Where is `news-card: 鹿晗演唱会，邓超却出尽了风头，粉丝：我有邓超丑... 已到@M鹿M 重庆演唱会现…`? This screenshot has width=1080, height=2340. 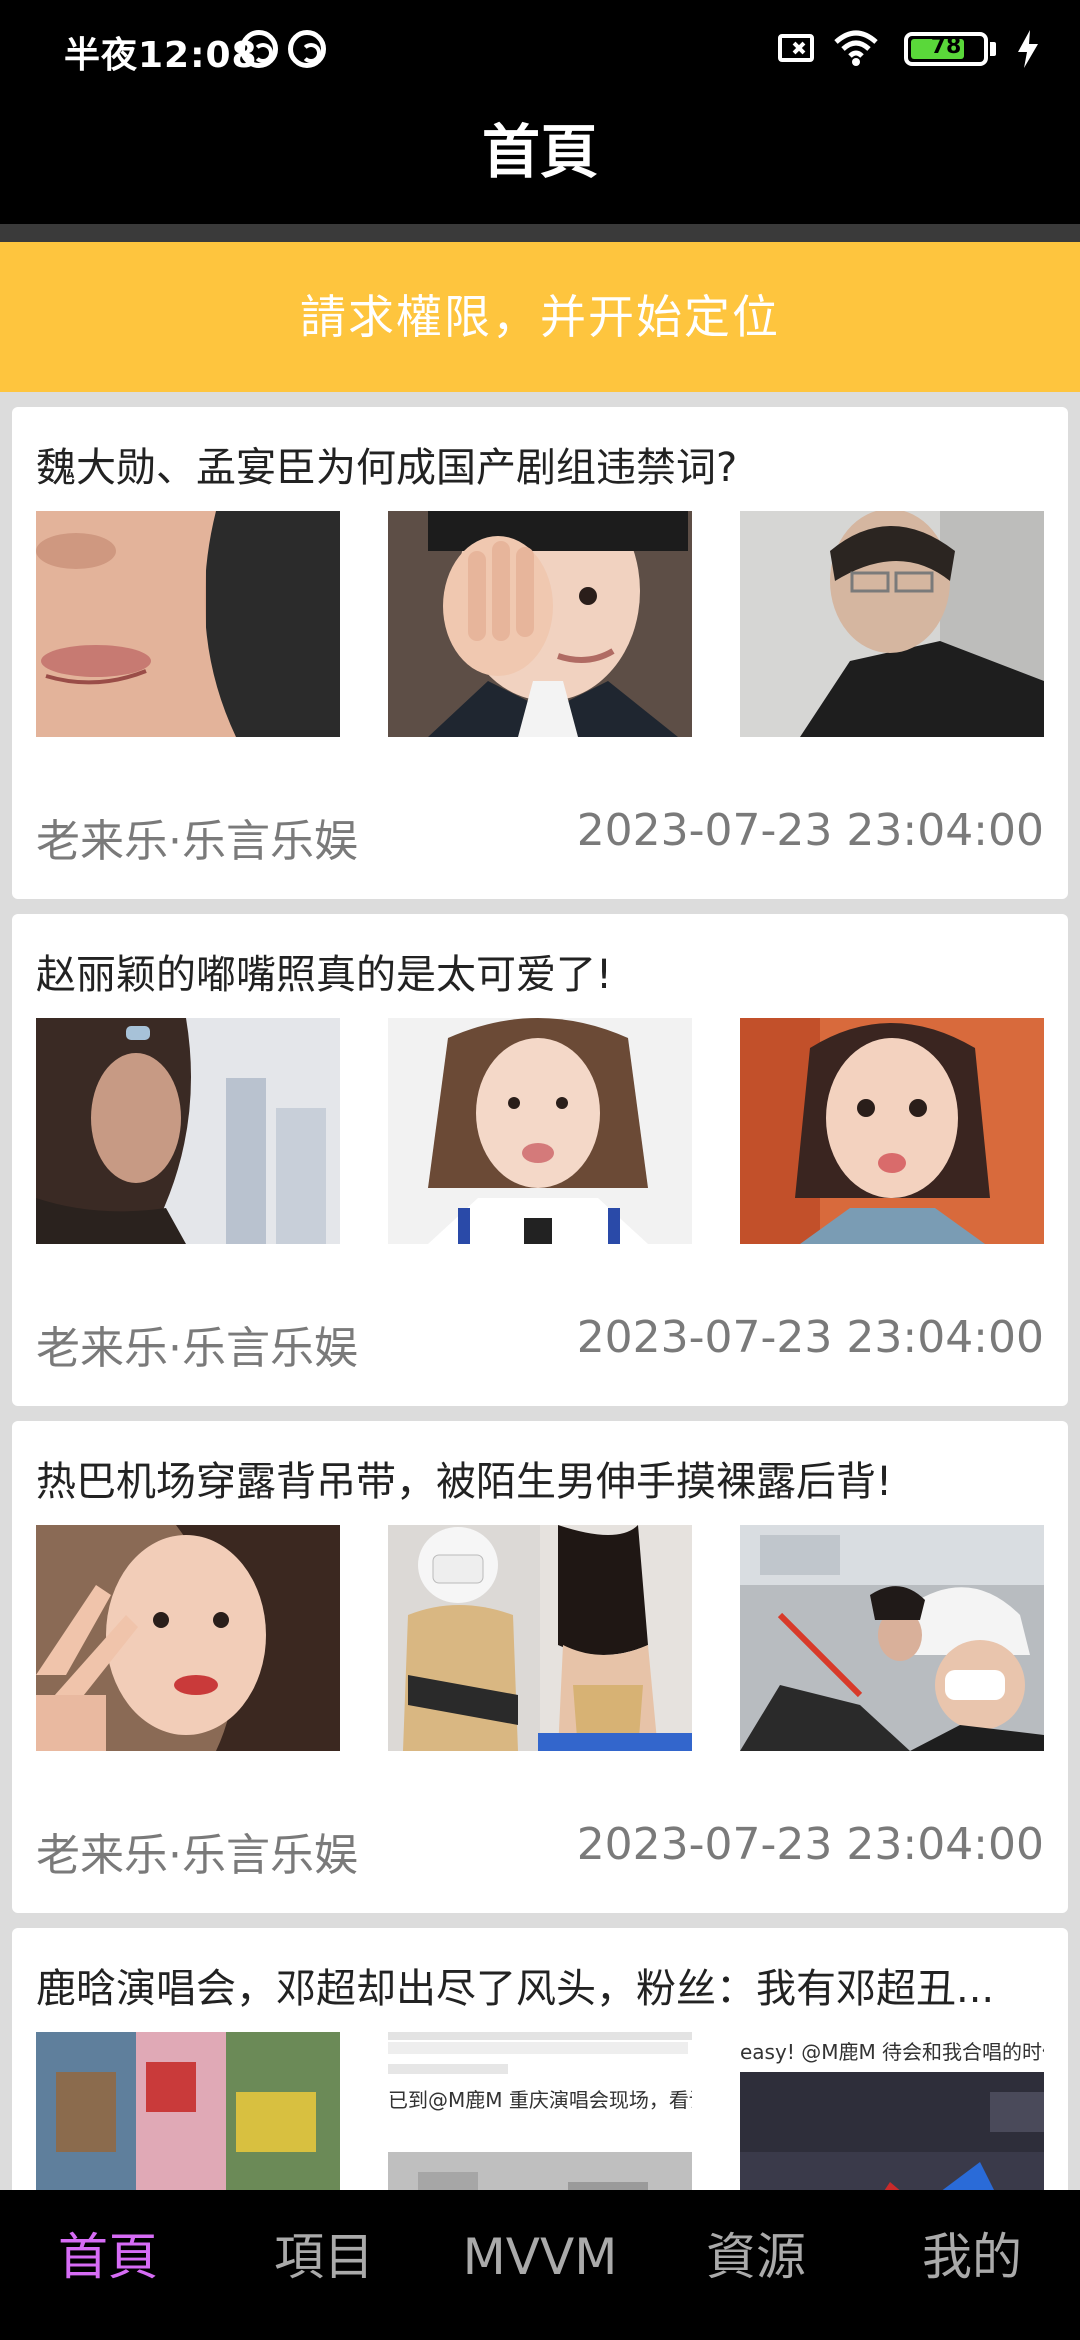
news-card: 鹿晗演唱会，邓超却出尽了风头，粉丝：我有邓超丑... 已到@M鹿M 重庆演唱会现… is located at coordinates (540, 2059).